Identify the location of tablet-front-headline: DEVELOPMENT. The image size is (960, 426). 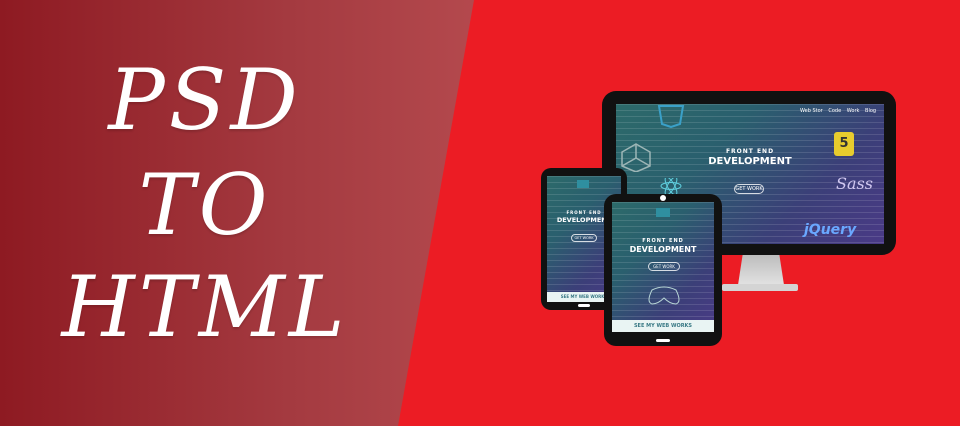
(663, 249).